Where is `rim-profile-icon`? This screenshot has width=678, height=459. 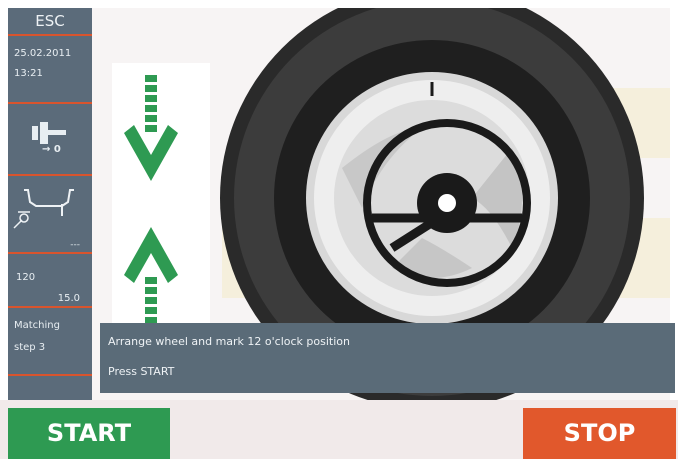 rim-profile-icon is located at coordinates (50, 208).